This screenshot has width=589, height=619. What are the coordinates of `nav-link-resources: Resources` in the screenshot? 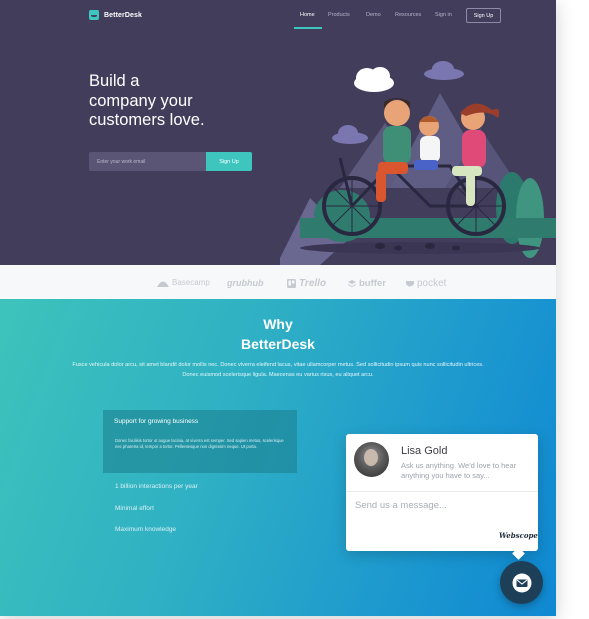 It's located at (408, 15).